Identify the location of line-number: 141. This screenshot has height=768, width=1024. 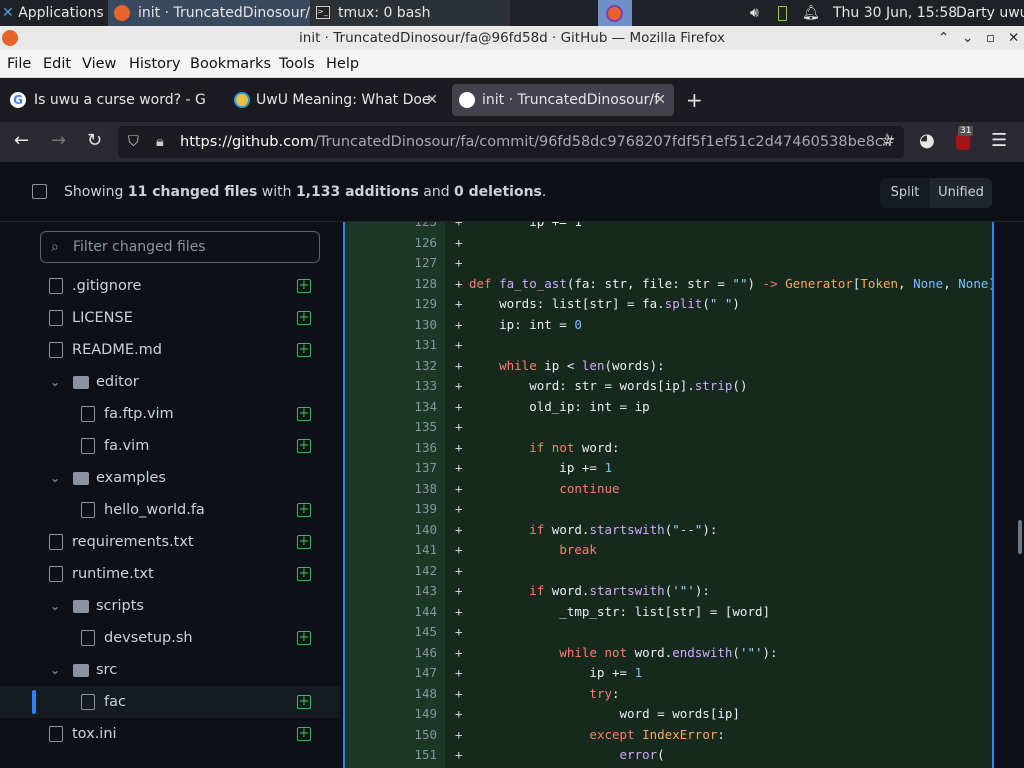
(391, 550).